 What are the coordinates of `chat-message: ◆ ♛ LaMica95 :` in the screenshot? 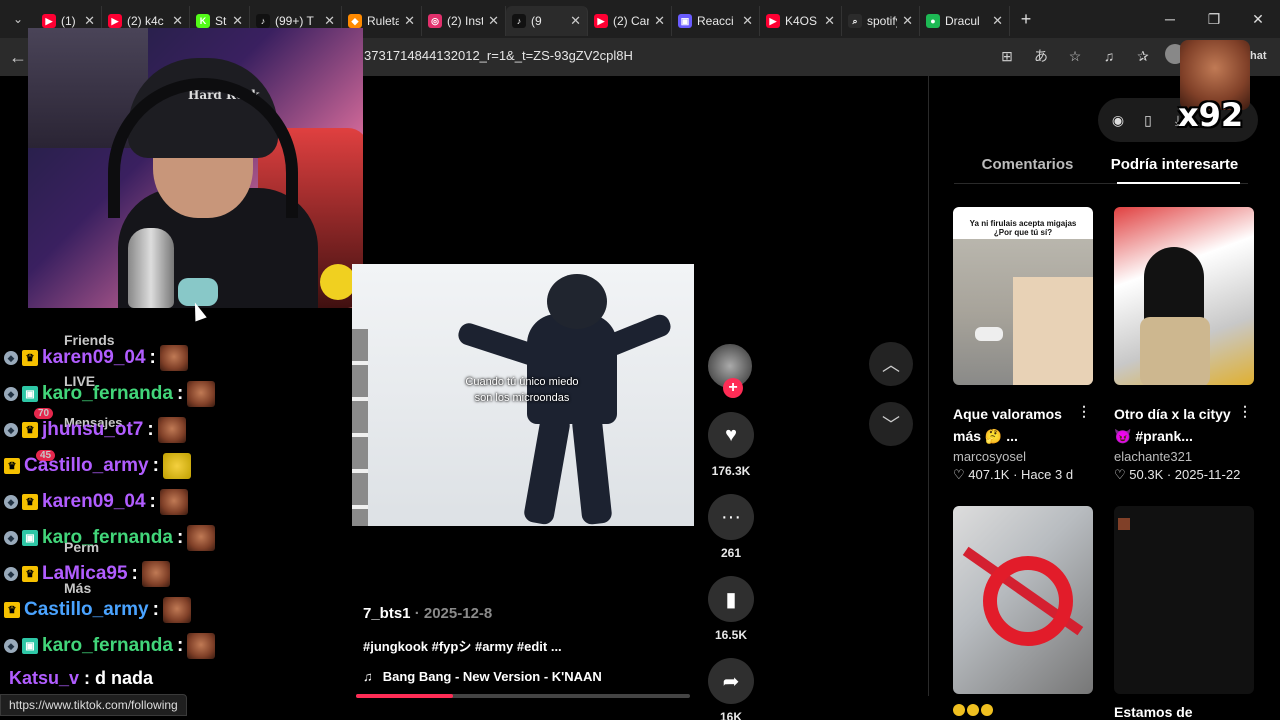 It's located at (154, 574).